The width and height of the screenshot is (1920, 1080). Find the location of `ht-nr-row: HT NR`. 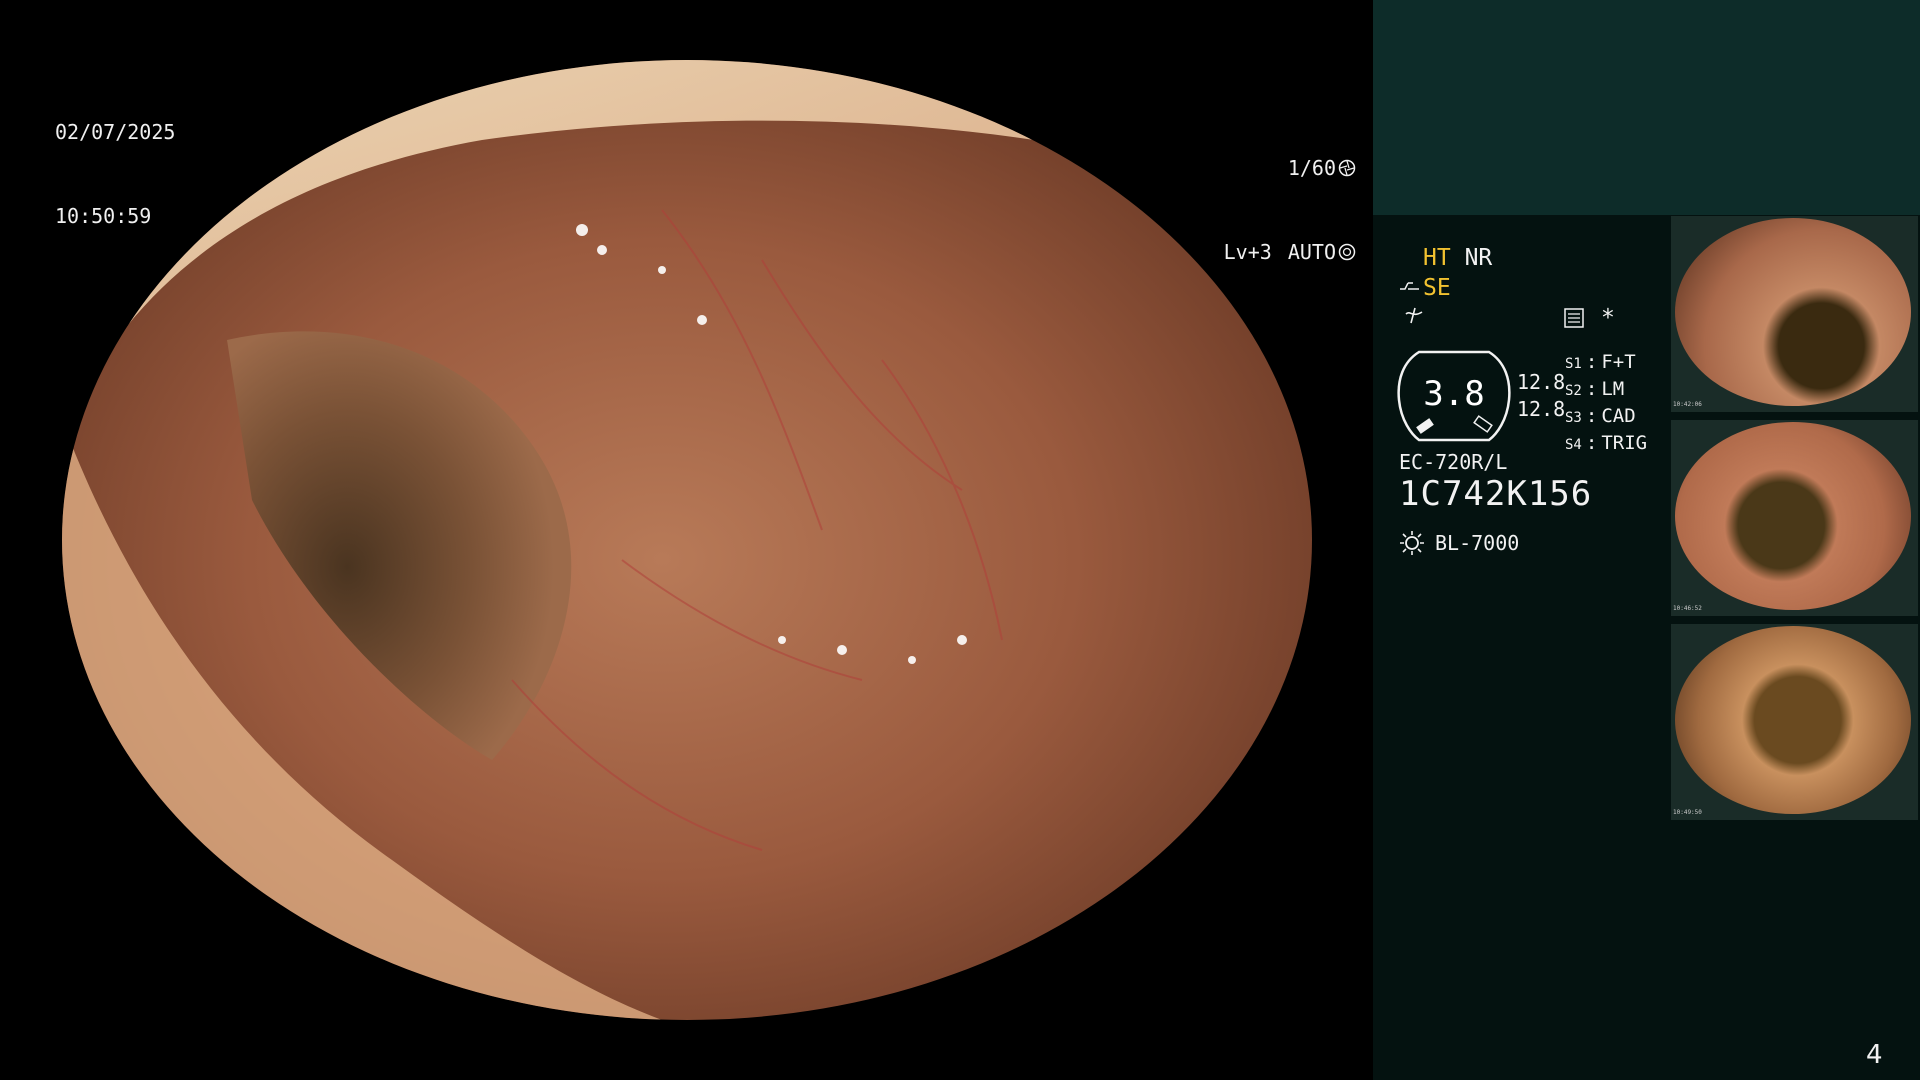

ht-nr-row: HT NR is located at coordinates (1457, 258).